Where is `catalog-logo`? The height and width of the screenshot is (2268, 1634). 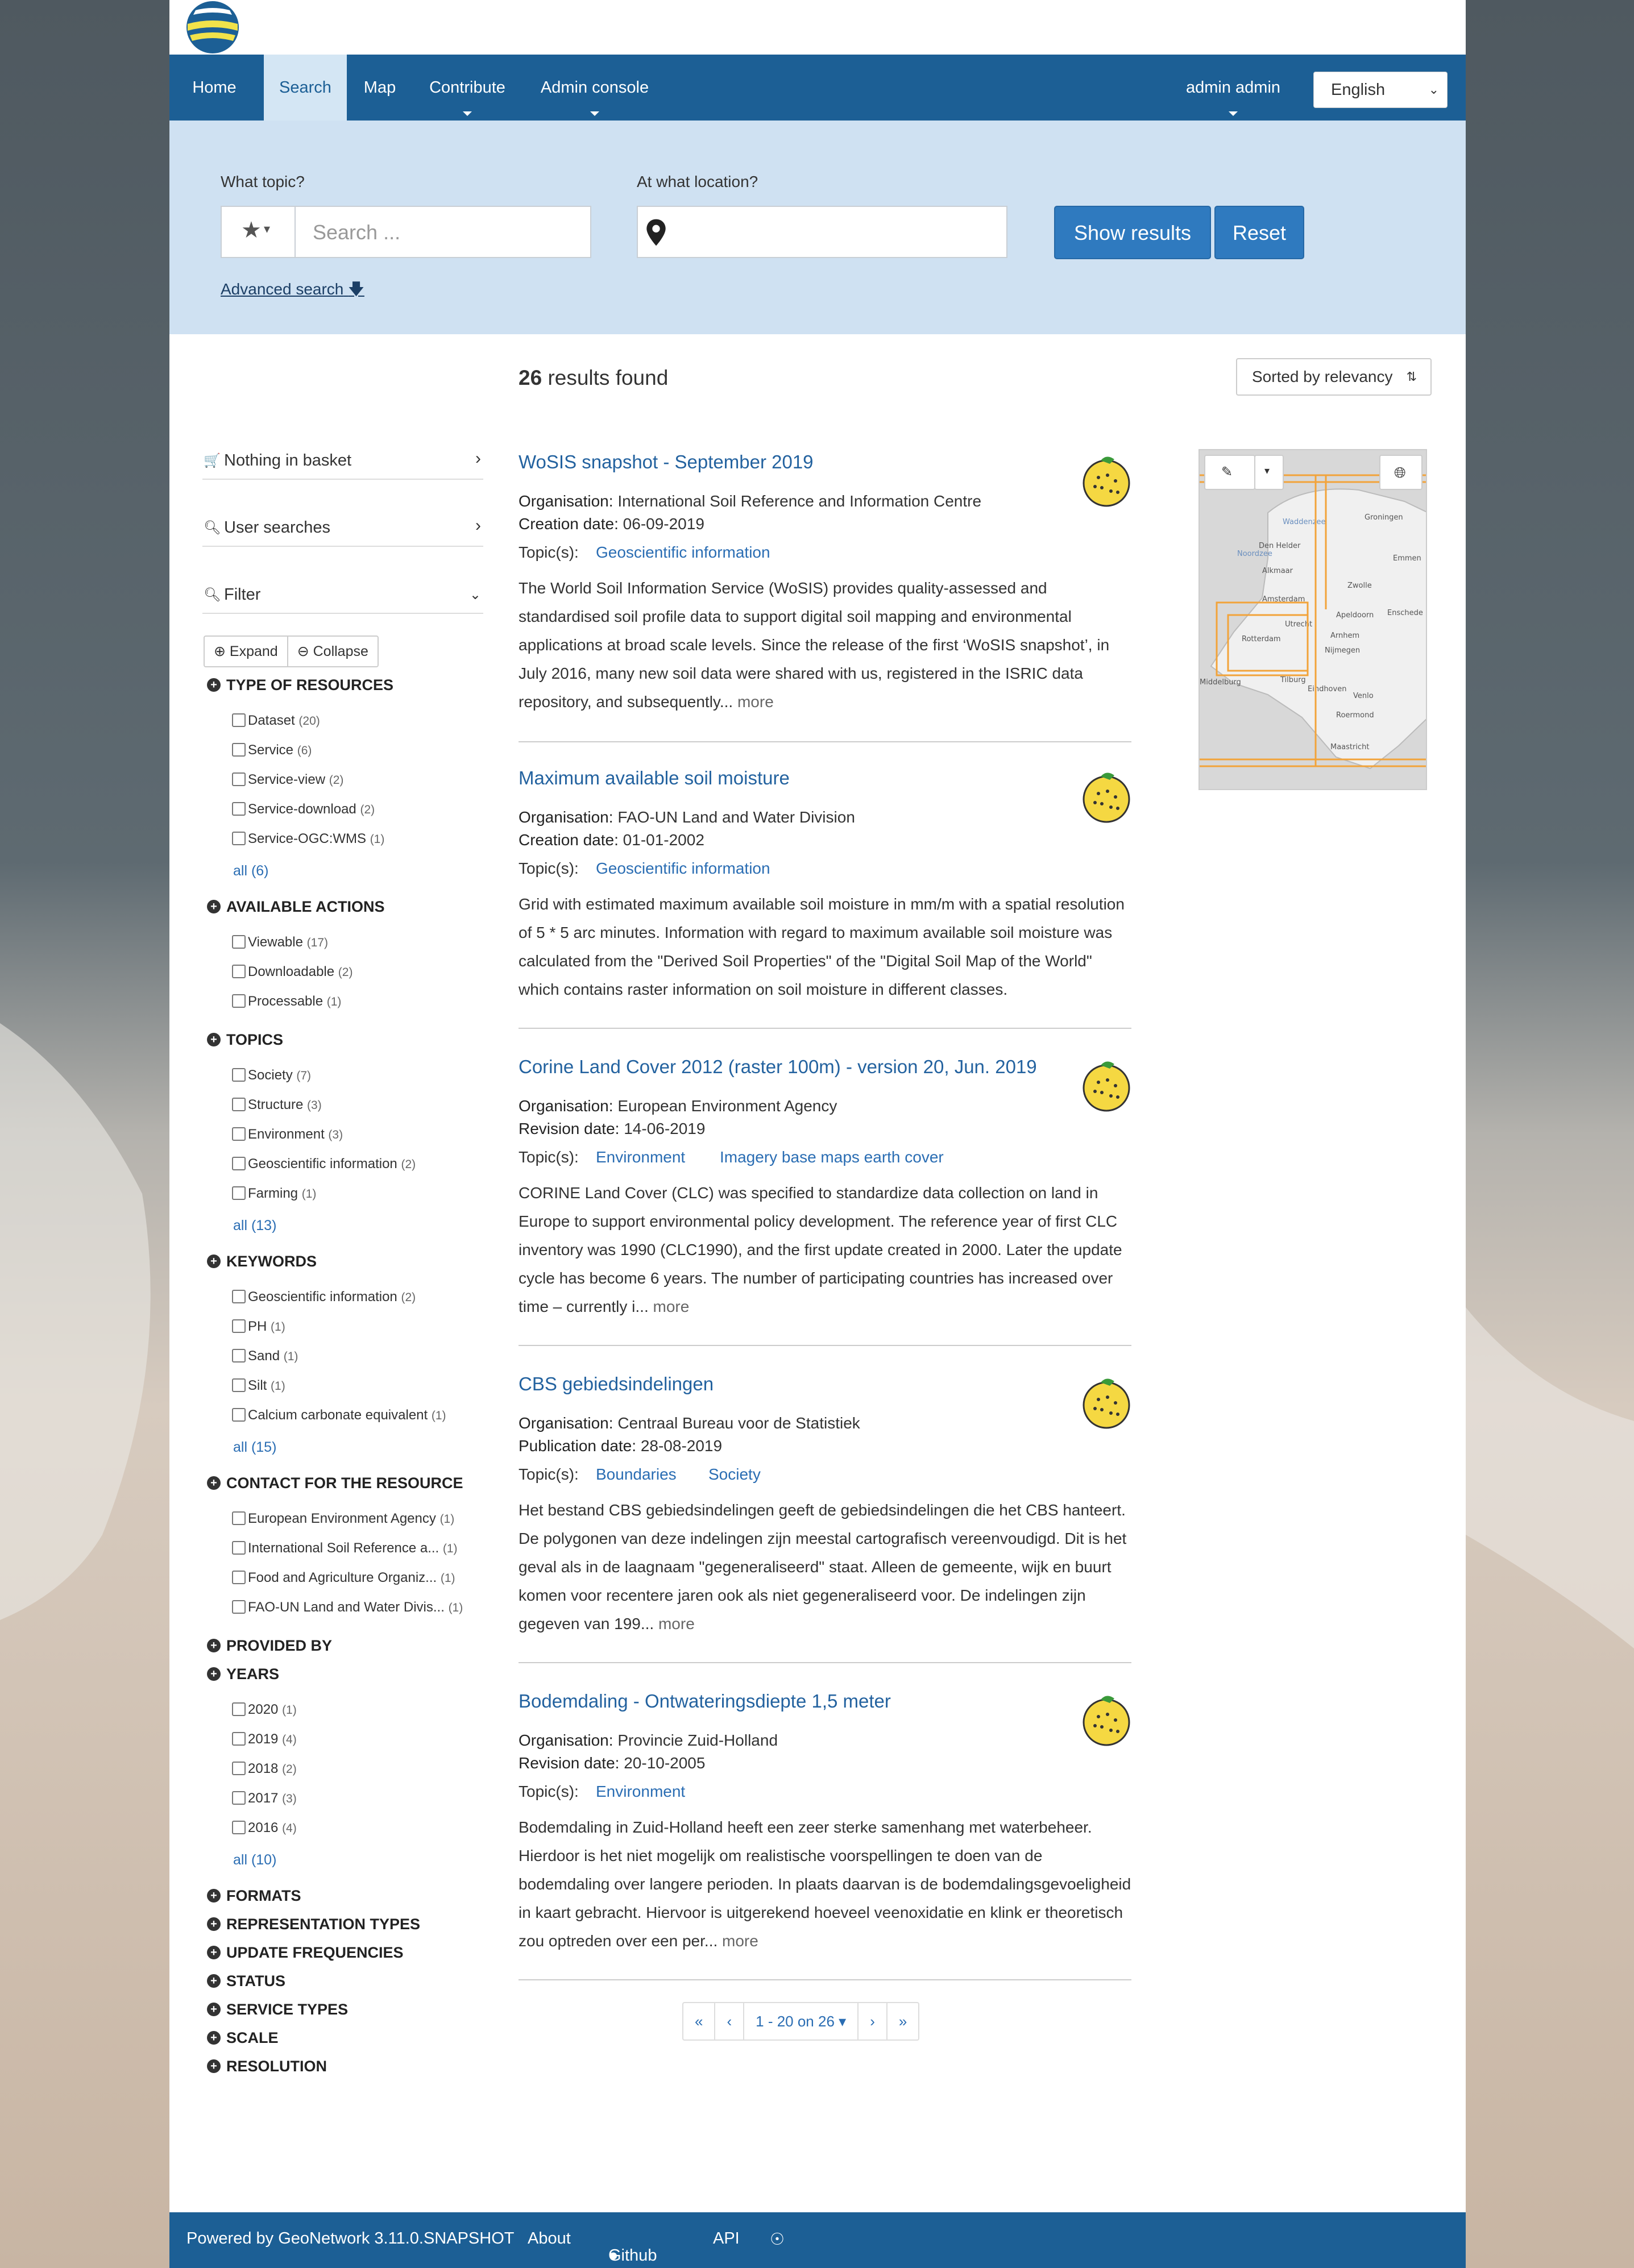
catalog-logo is located at coordinates (212, 26).